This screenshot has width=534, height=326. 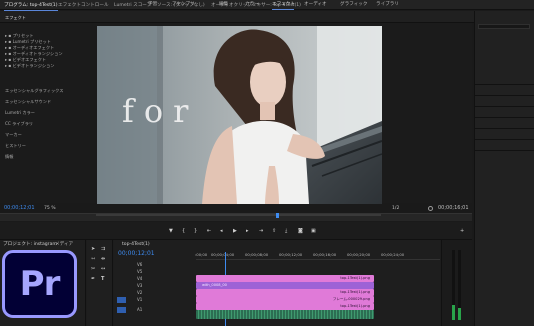 I want to click on track-label-v1: V1, so click(x=139, y=300).